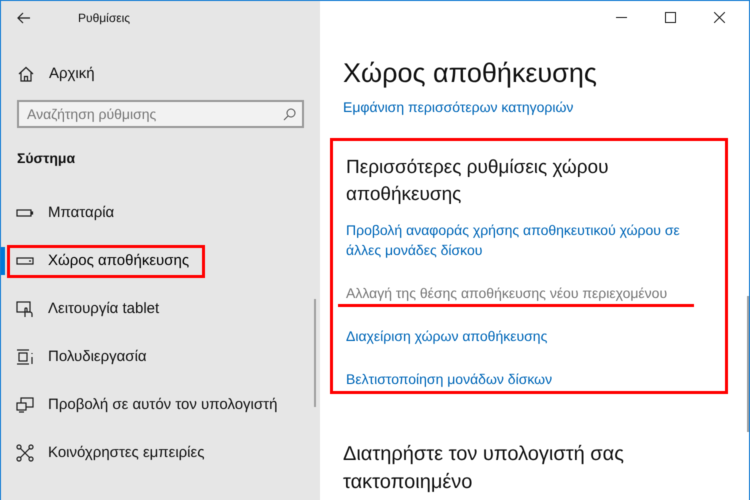  Describe the element at coordinates (72, 74) in the screenshot. I see `home-link: Αρχική` at that location.